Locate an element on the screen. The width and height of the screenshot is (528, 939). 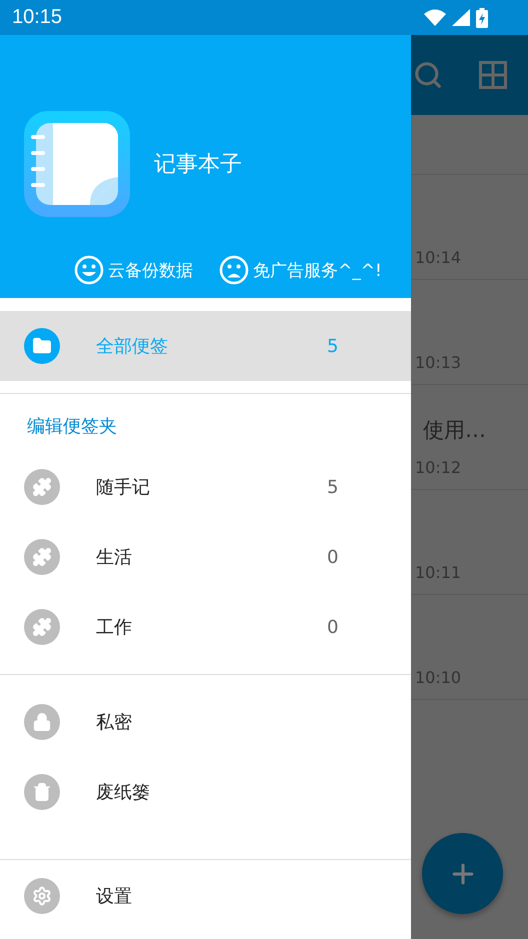
lock-icon is located at coordinates (42, 722).